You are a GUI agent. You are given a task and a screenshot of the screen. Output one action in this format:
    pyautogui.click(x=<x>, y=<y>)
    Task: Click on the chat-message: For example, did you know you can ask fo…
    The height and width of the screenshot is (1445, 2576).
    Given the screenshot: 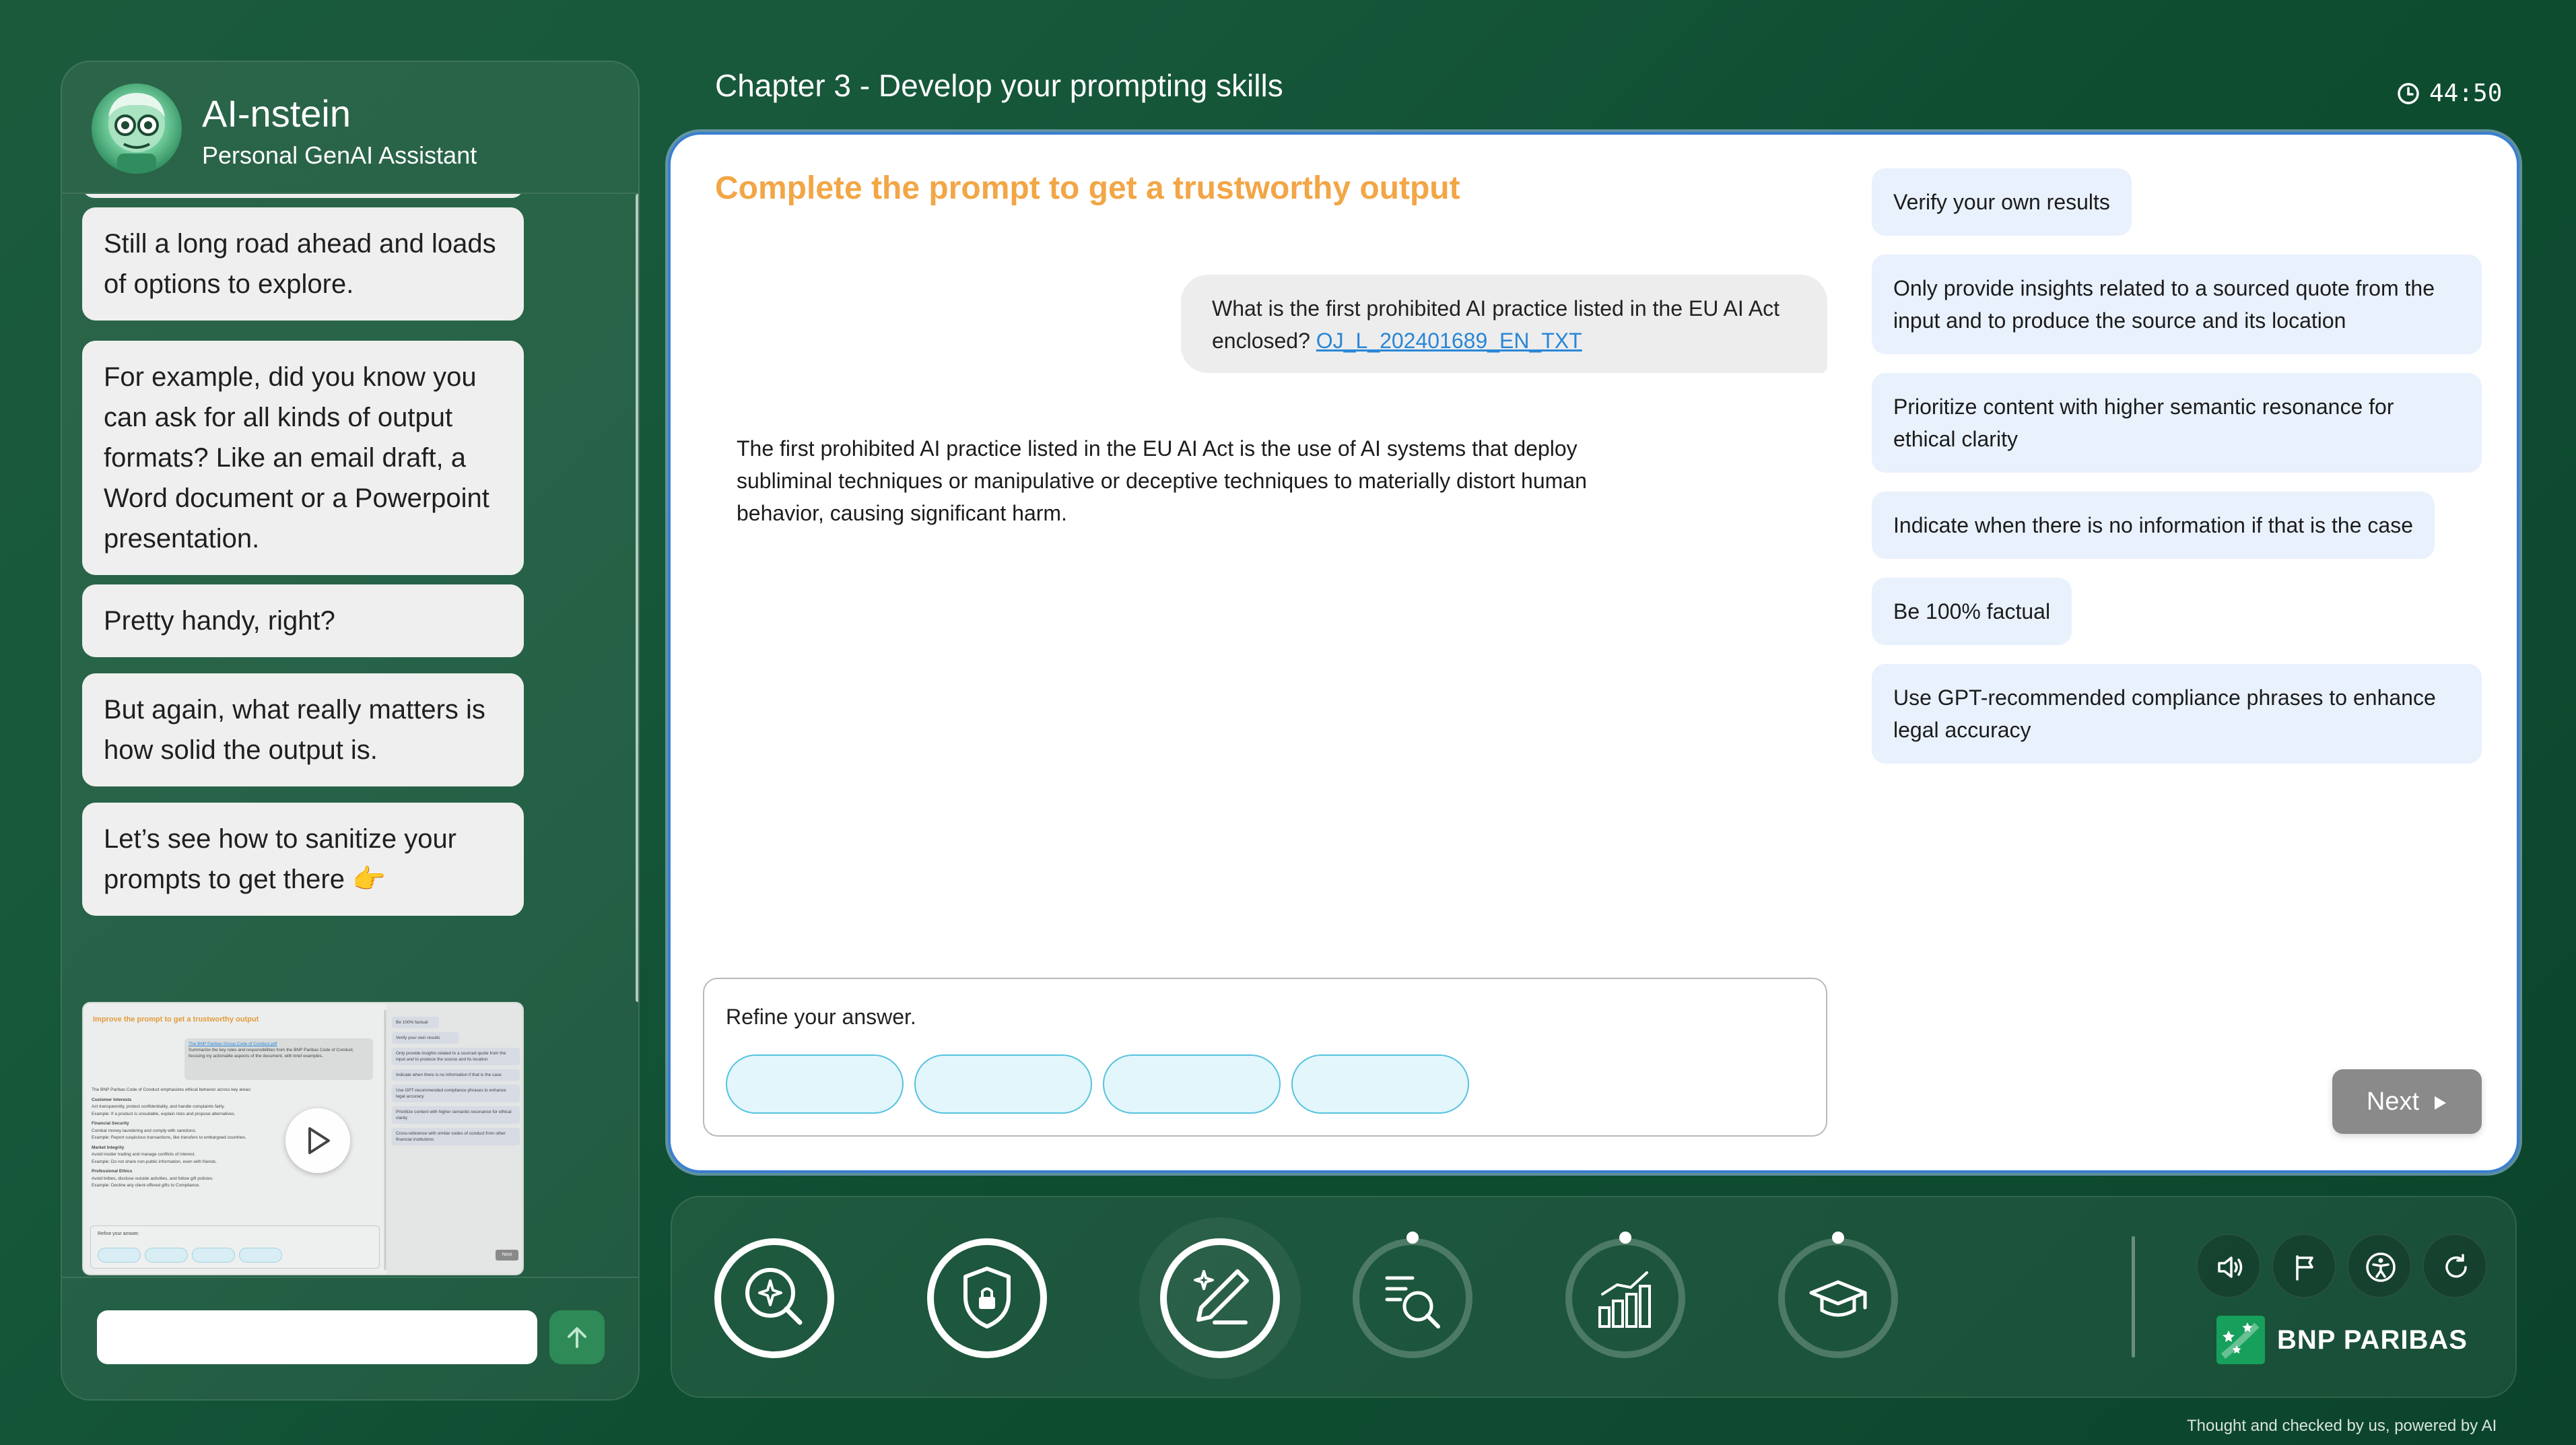 What is the action you would take?
    pyautogui.click(x=303, y=458)
    